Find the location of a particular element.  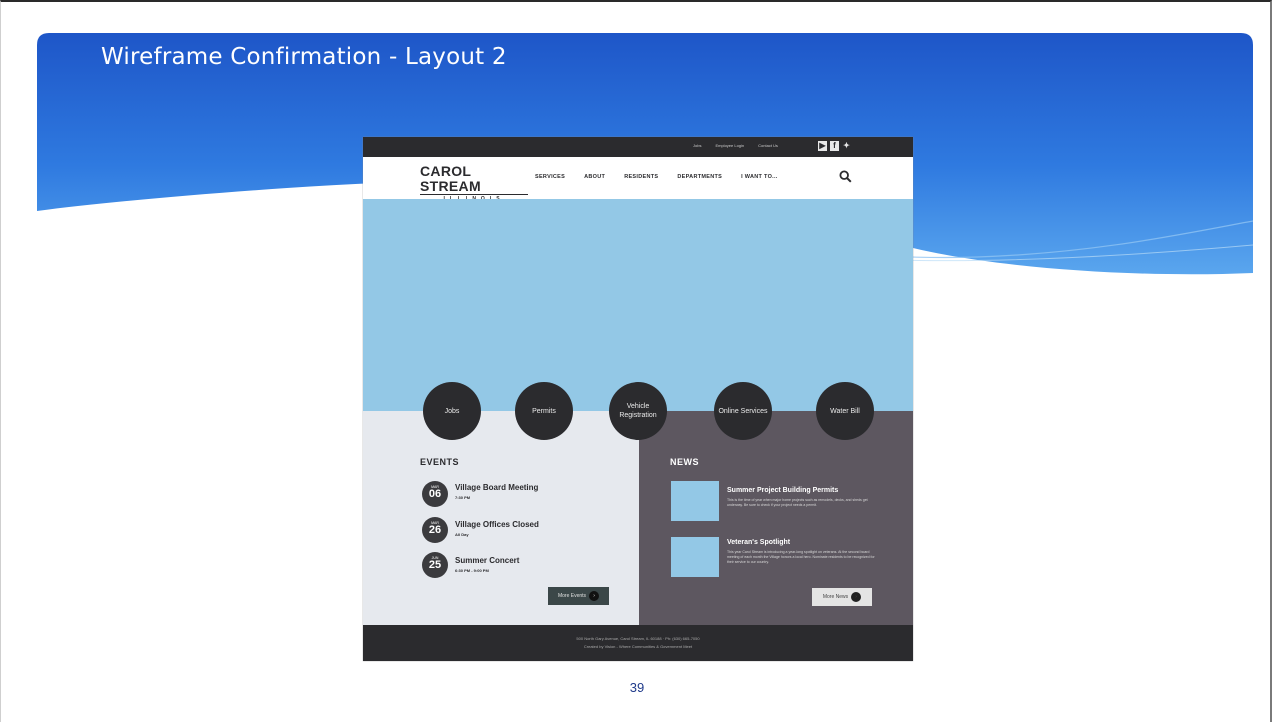

more-news-button: More News › is located at coordinates (842, 597).